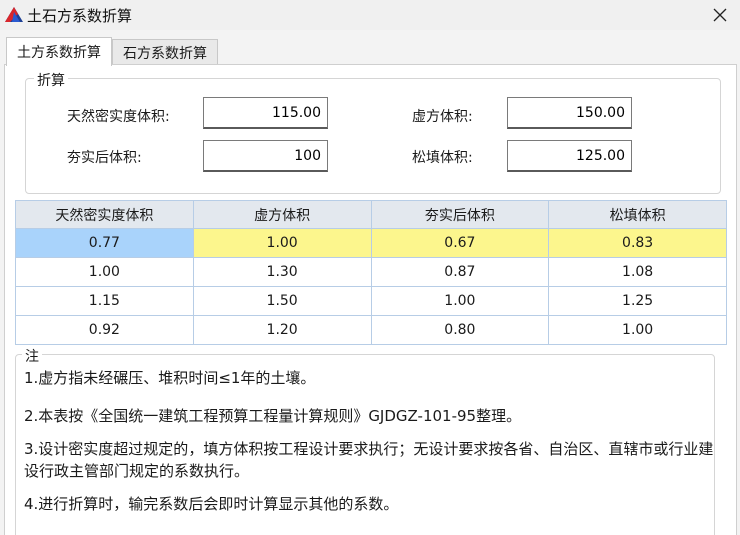  Describe the element at coordinates (265, 156) in the screenshot. I see `compacted-volume-input` at that location.